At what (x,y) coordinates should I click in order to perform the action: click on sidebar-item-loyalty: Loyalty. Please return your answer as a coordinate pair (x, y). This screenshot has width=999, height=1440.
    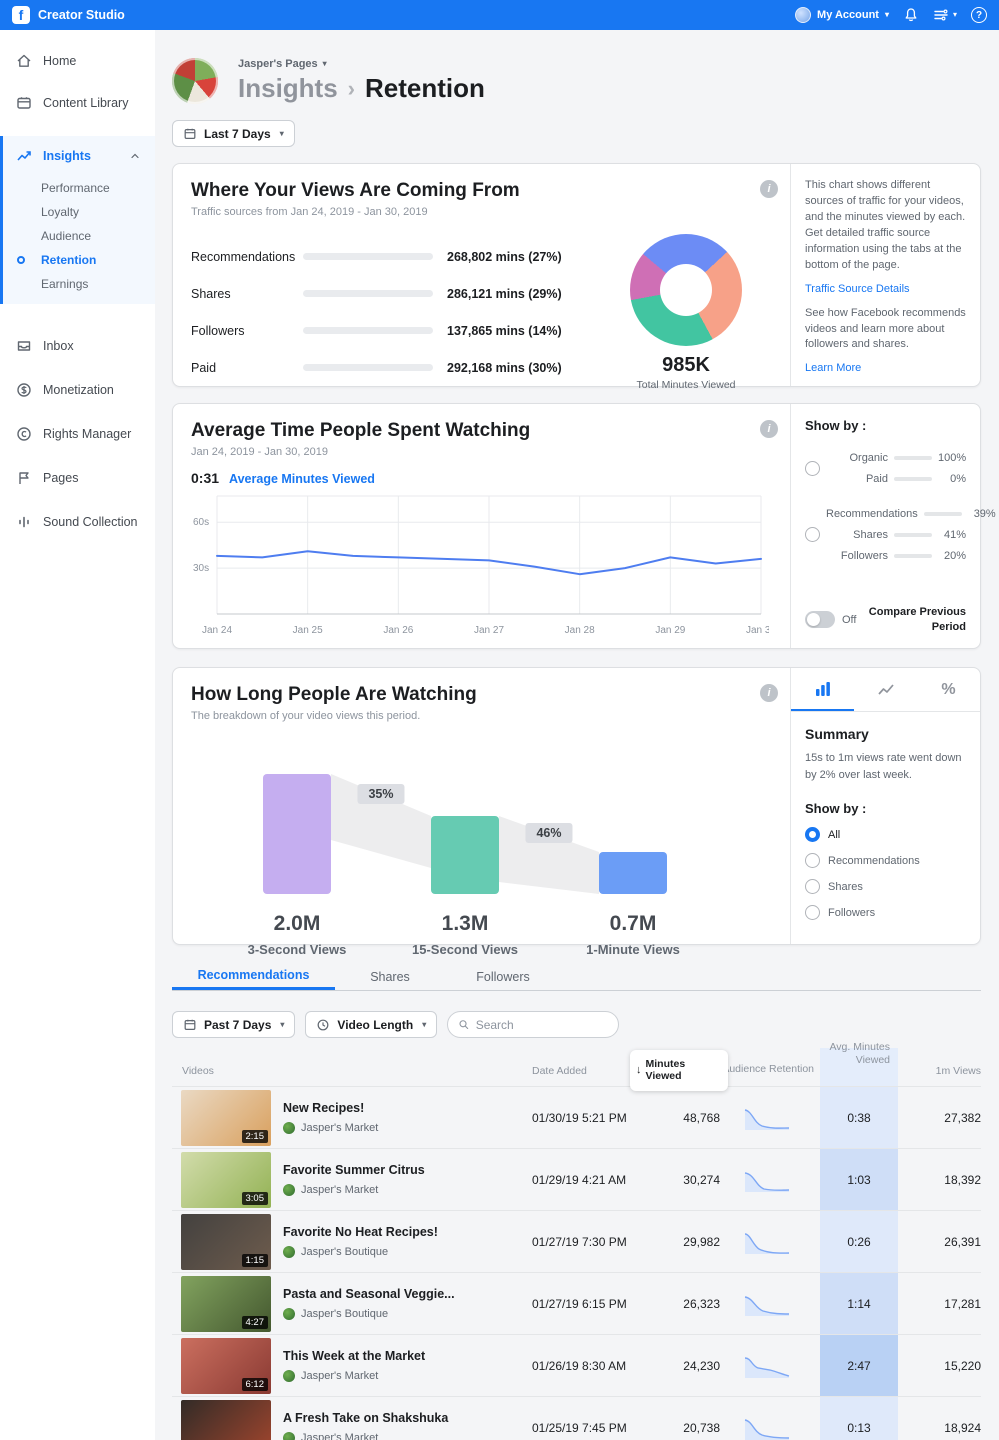
    Looking at the image, I should click on (79, 212).